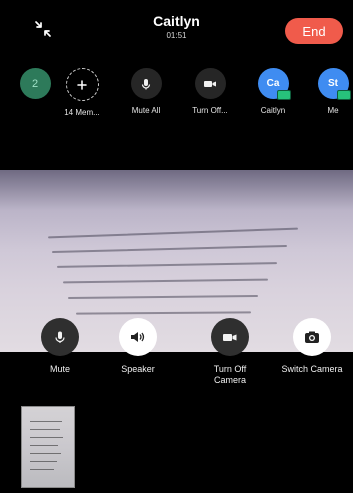  I want to click on mute-button: Mute, so click(60, 346).